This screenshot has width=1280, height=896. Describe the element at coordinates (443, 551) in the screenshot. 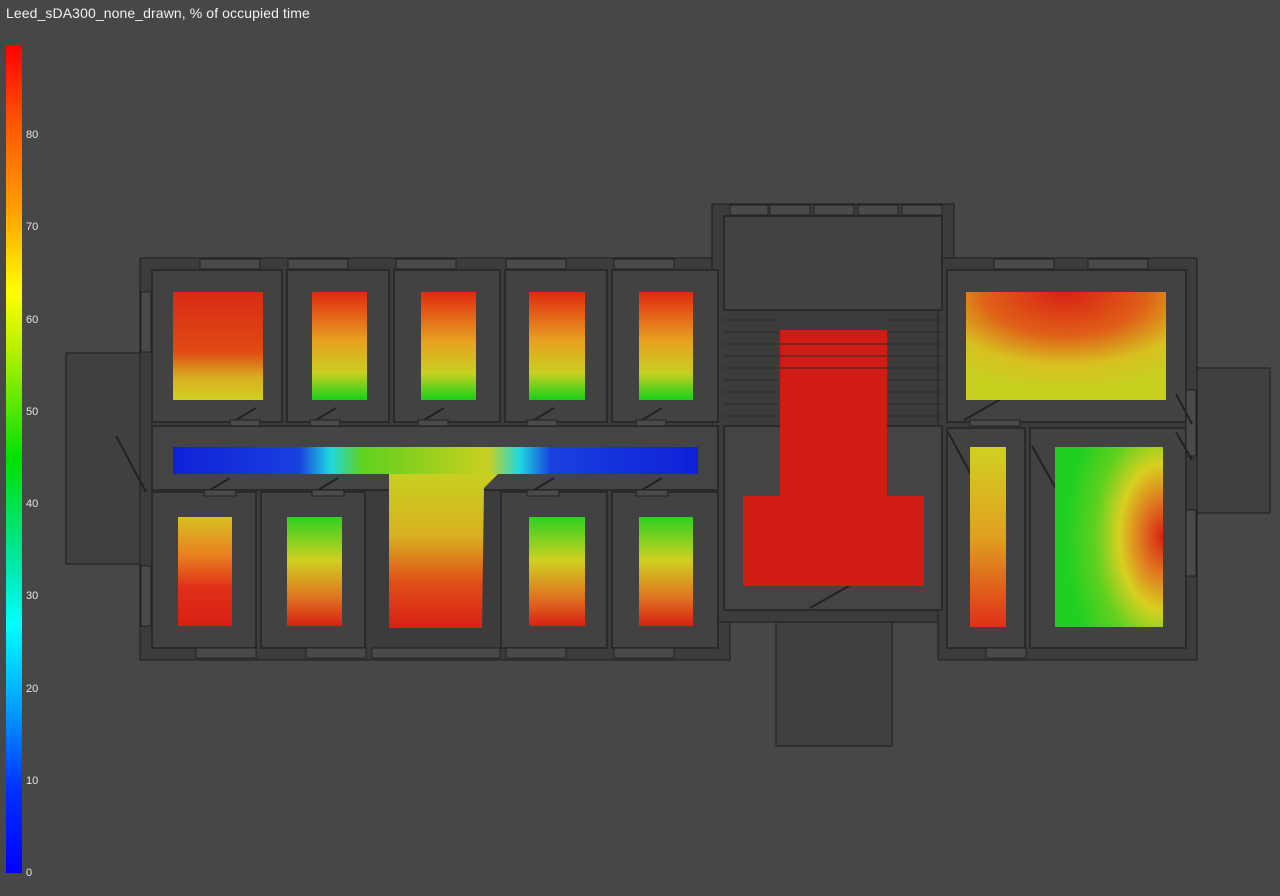

I see `lobby-result` at that location.